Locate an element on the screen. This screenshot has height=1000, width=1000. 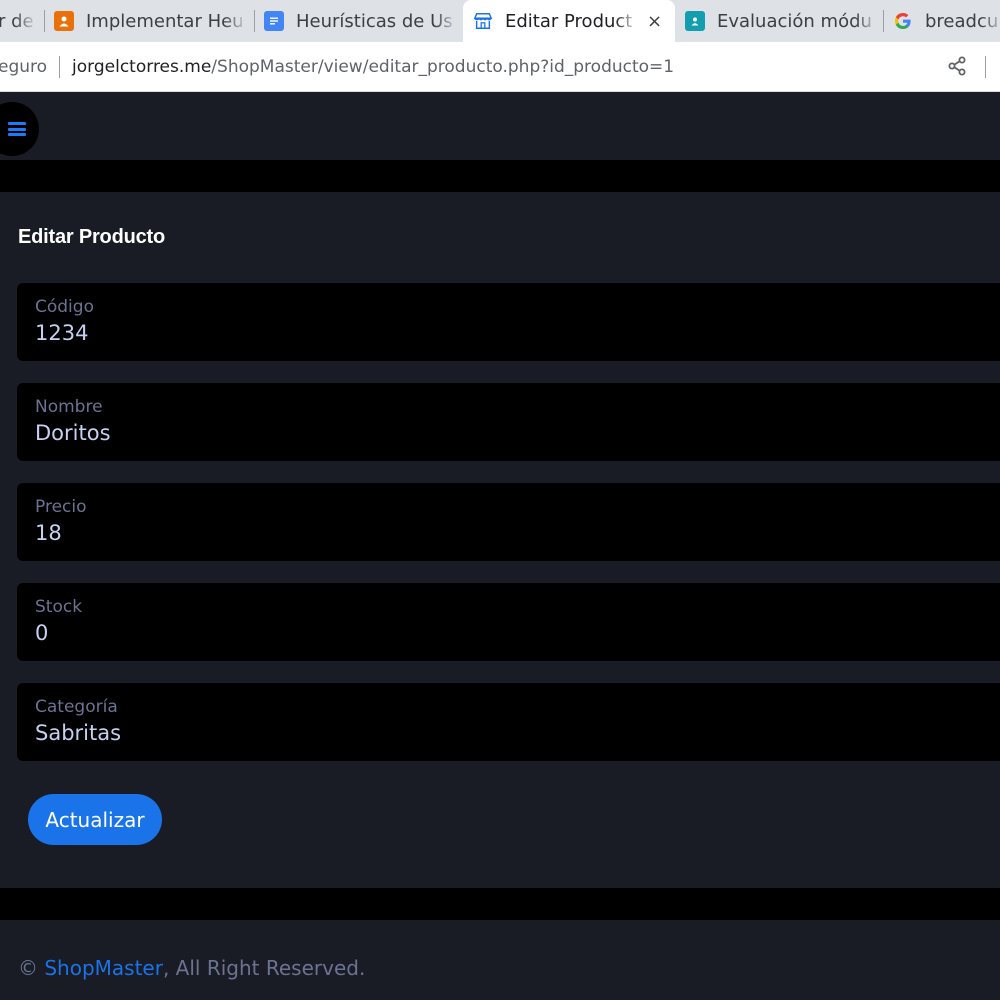
browser-tab: r de is located at coordinates (21, 21).